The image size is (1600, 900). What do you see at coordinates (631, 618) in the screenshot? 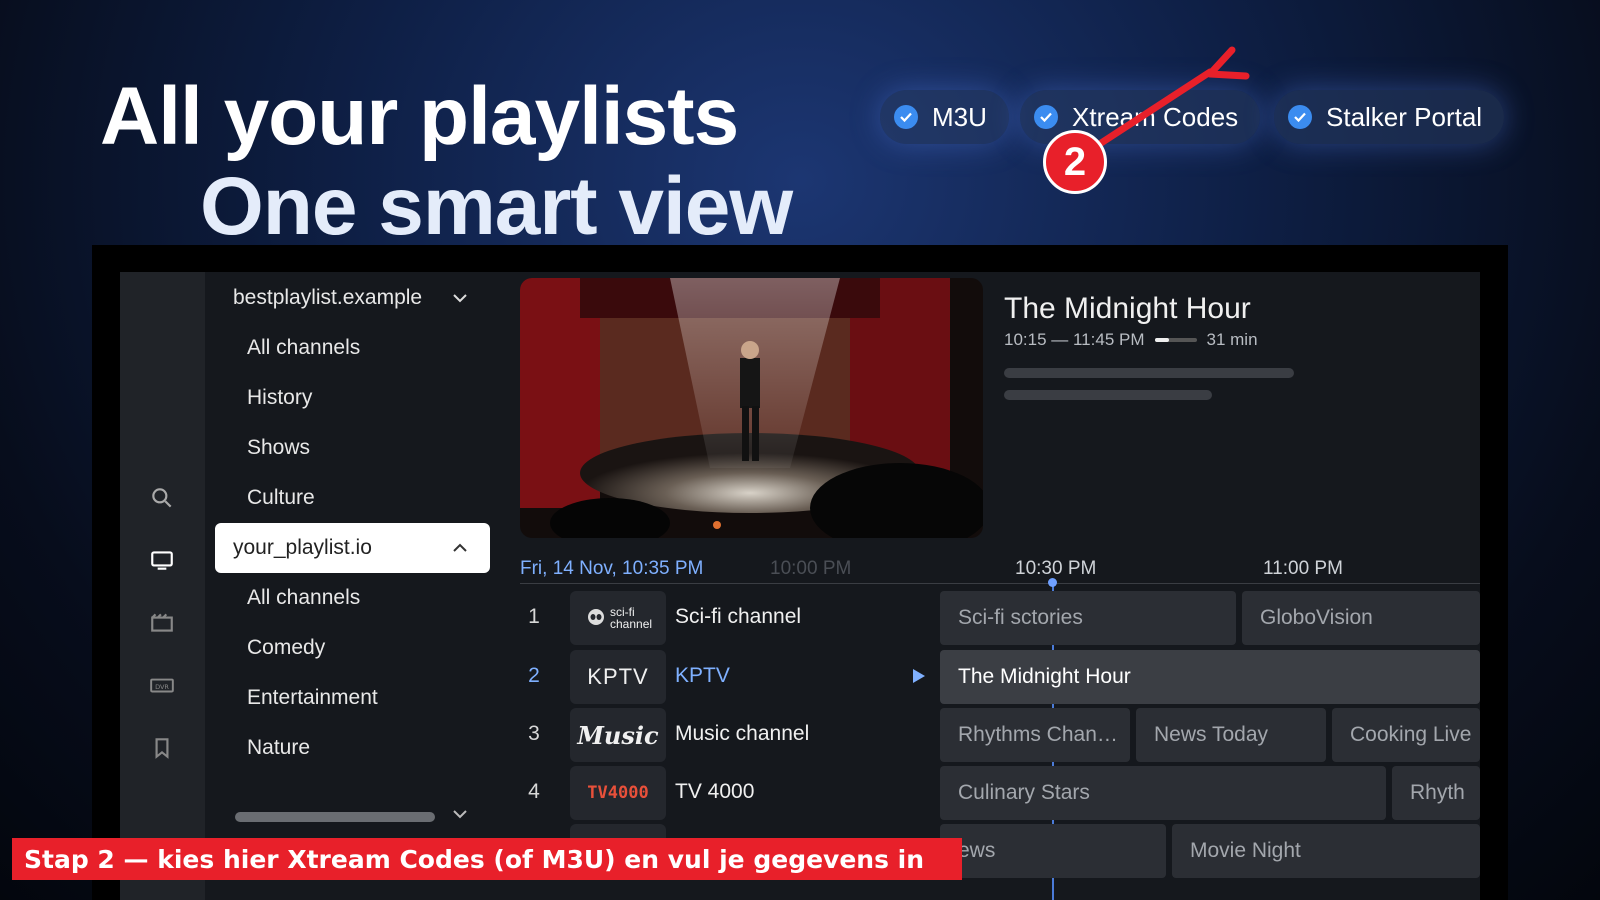
I see `channel-logo-text: sci-fi channel` at bounding box center [631, 618].